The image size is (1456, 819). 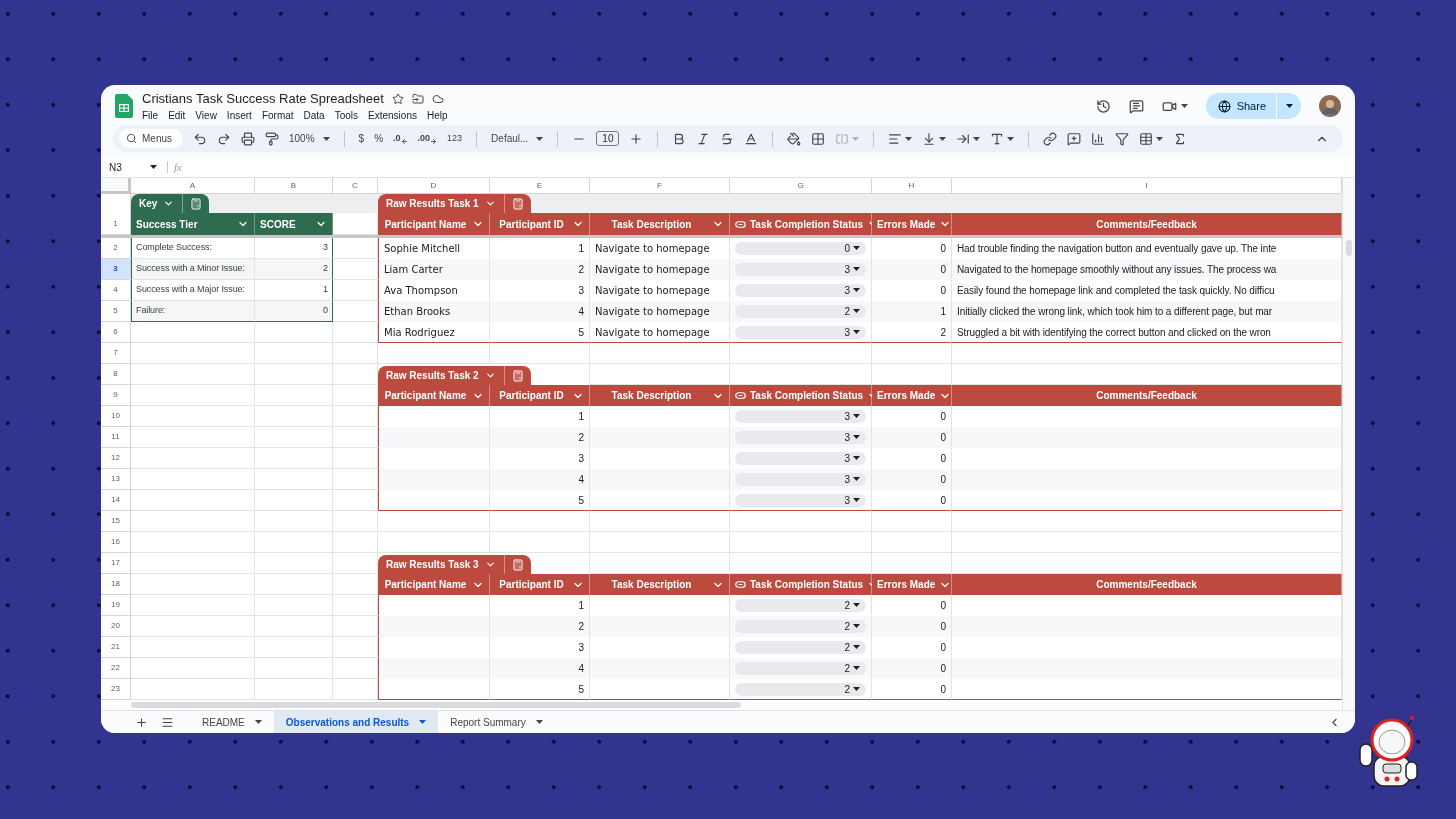 I want to click on menu-item: Edit, so click(x=177, y=116).